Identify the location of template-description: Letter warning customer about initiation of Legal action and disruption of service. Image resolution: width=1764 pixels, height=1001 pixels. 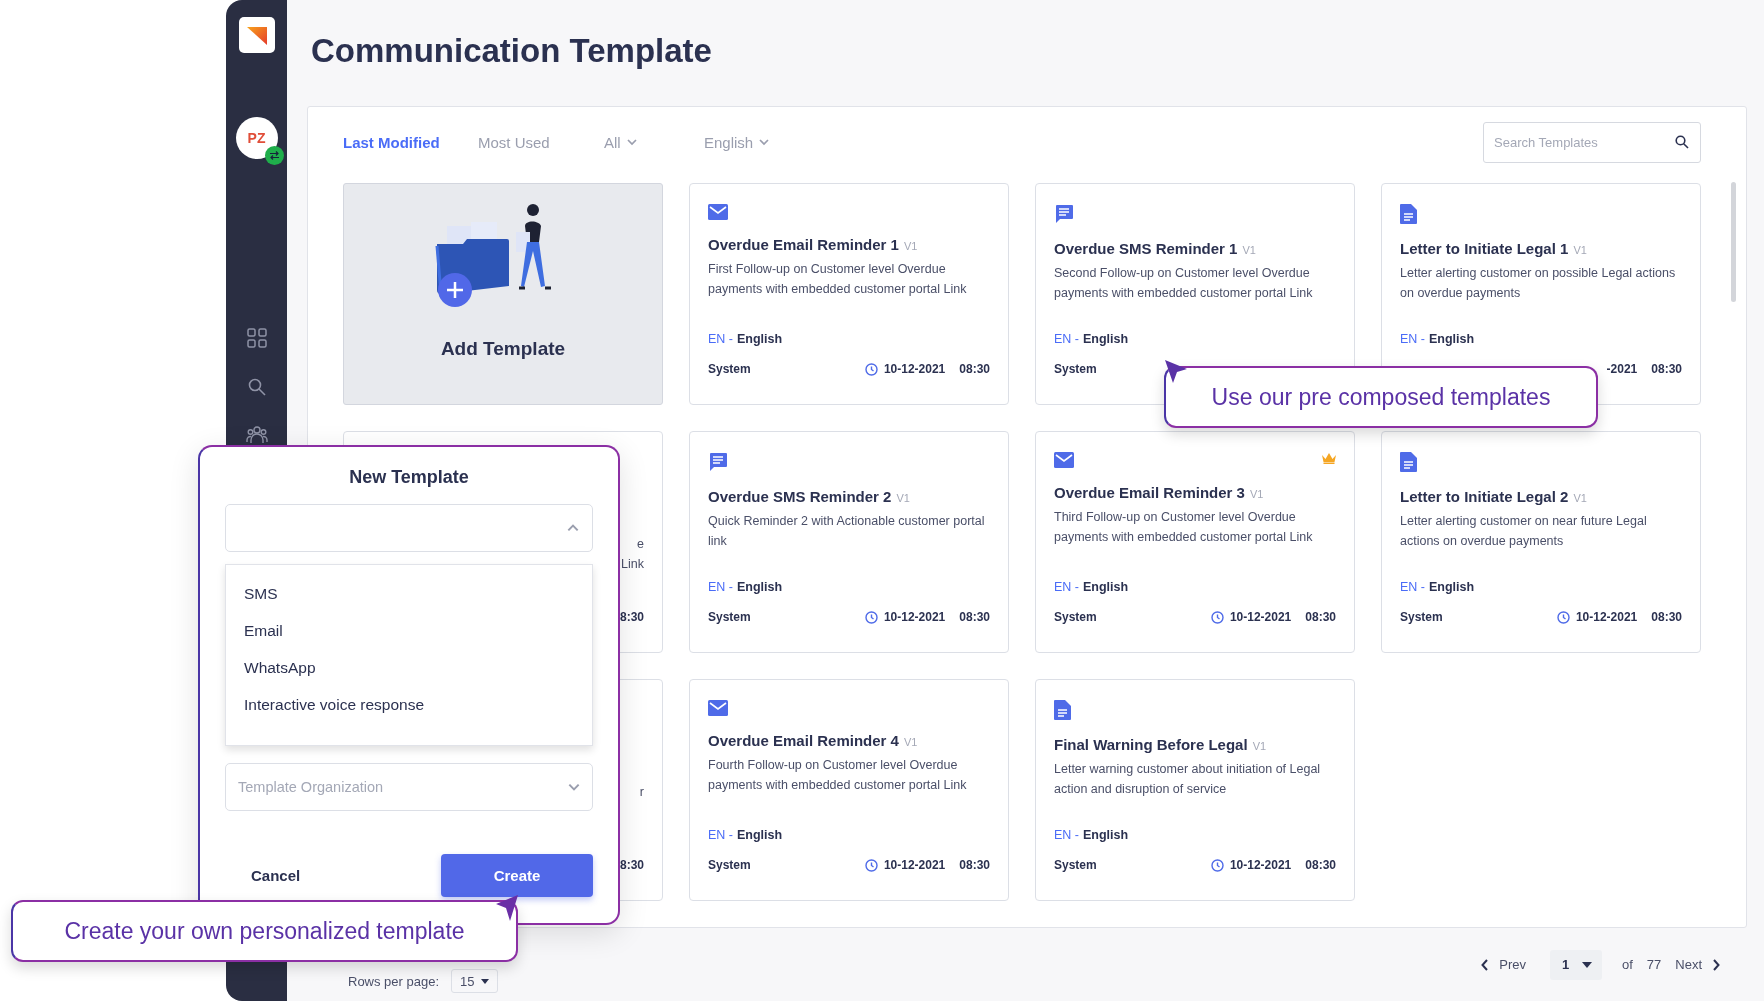
(1188, 779).